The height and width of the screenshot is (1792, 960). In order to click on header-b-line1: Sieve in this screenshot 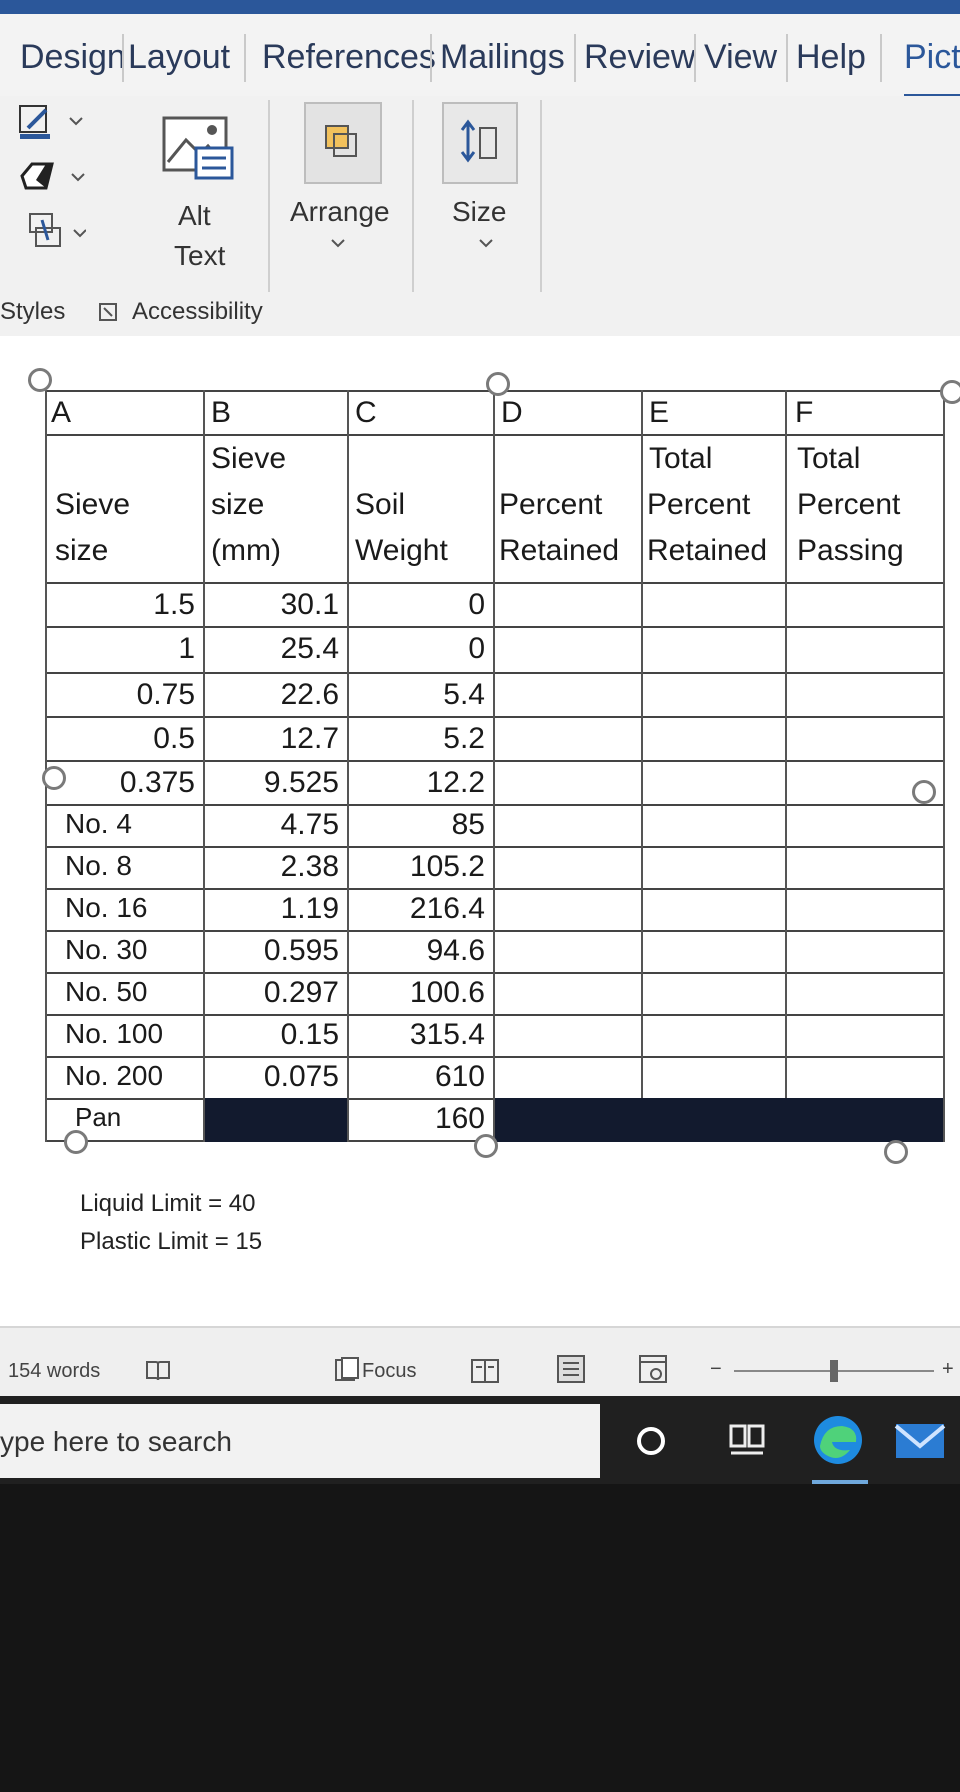, I will do `click(249, 458)`.